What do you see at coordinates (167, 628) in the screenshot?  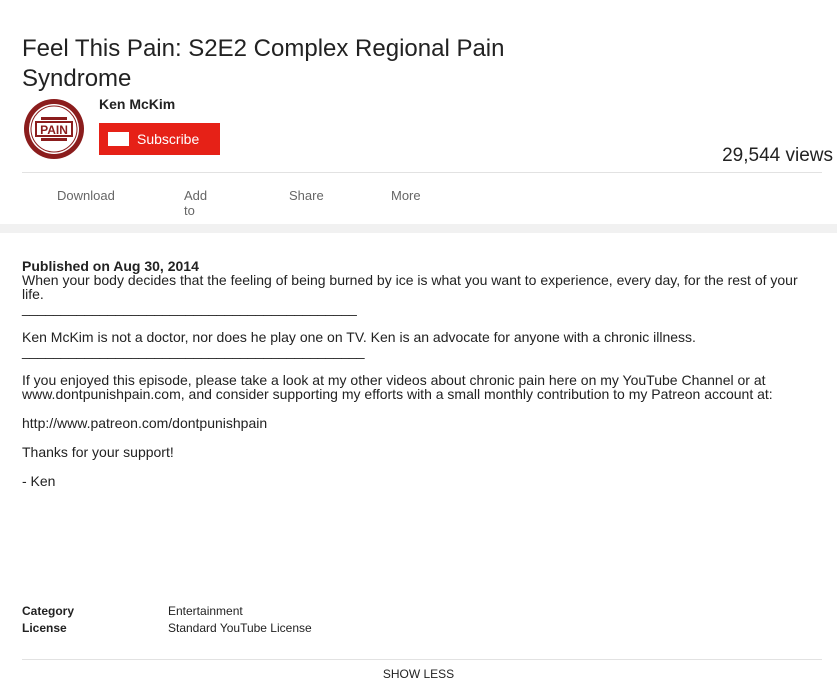 I see `metadata-row-license: License Standard YouTube License` at bounding box center [167, 628].